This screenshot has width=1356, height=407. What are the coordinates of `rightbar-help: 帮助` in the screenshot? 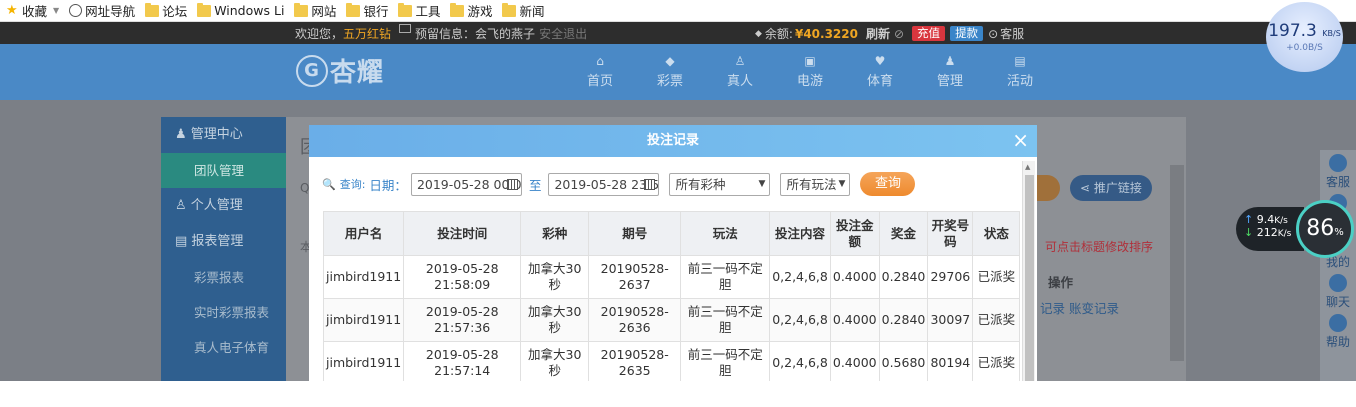 It's located at (1338, 330).